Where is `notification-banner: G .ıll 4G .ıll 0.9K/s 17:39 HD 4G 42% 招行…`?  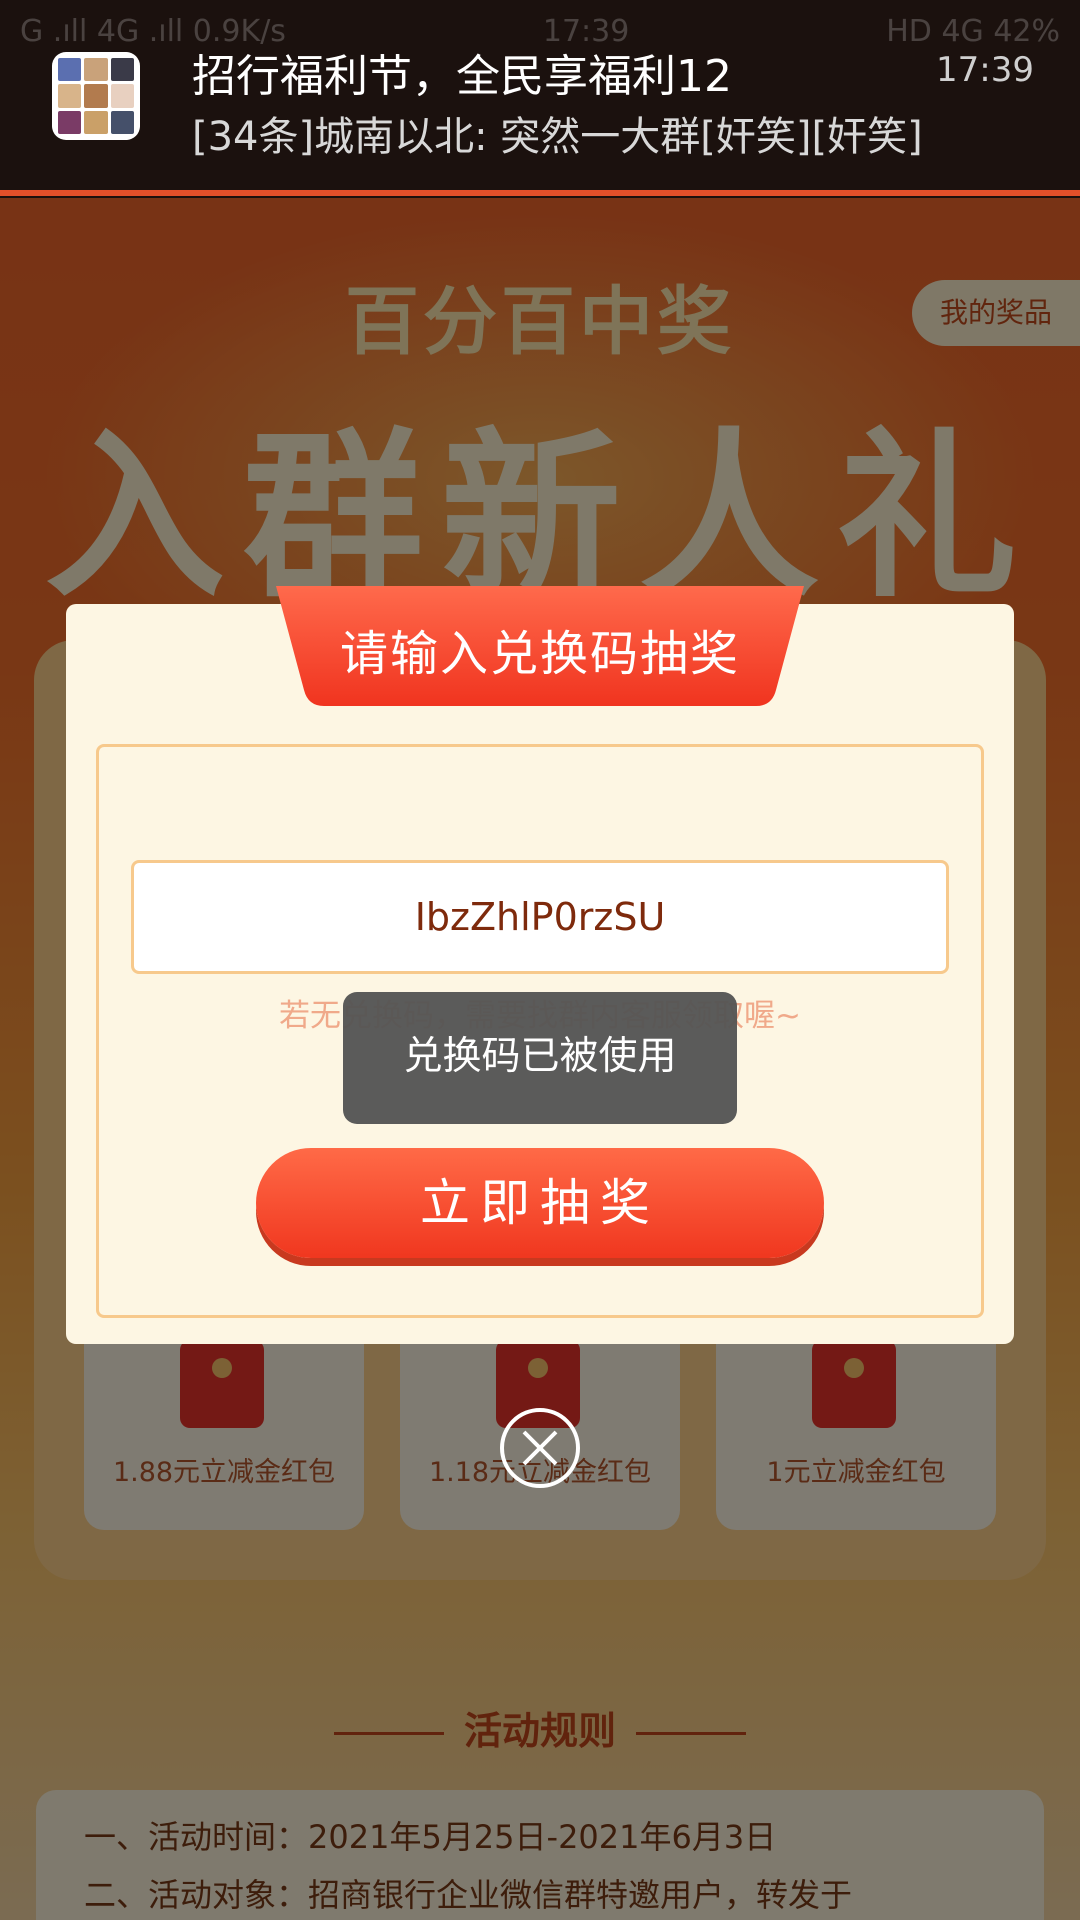
notification-banner: G .ıll 4G .ıll 0.9K/s 17:39 HD 4G 42% 招行… is located at coordinates (540, 99).